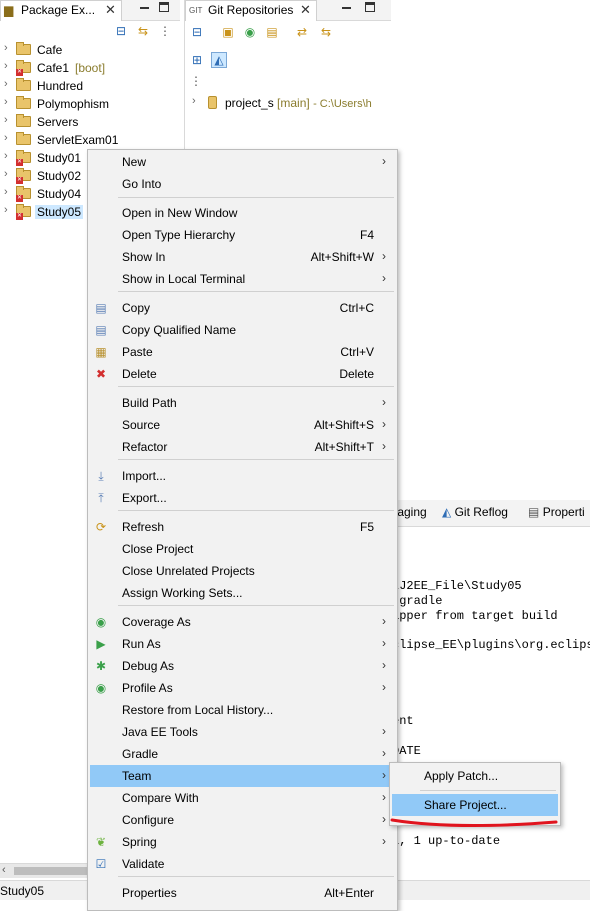  What do you see at coordinates (179, 330) in the screenshot?
I see `menu-item-label: Copy Qualified Name` at bounding box center [179, 330].